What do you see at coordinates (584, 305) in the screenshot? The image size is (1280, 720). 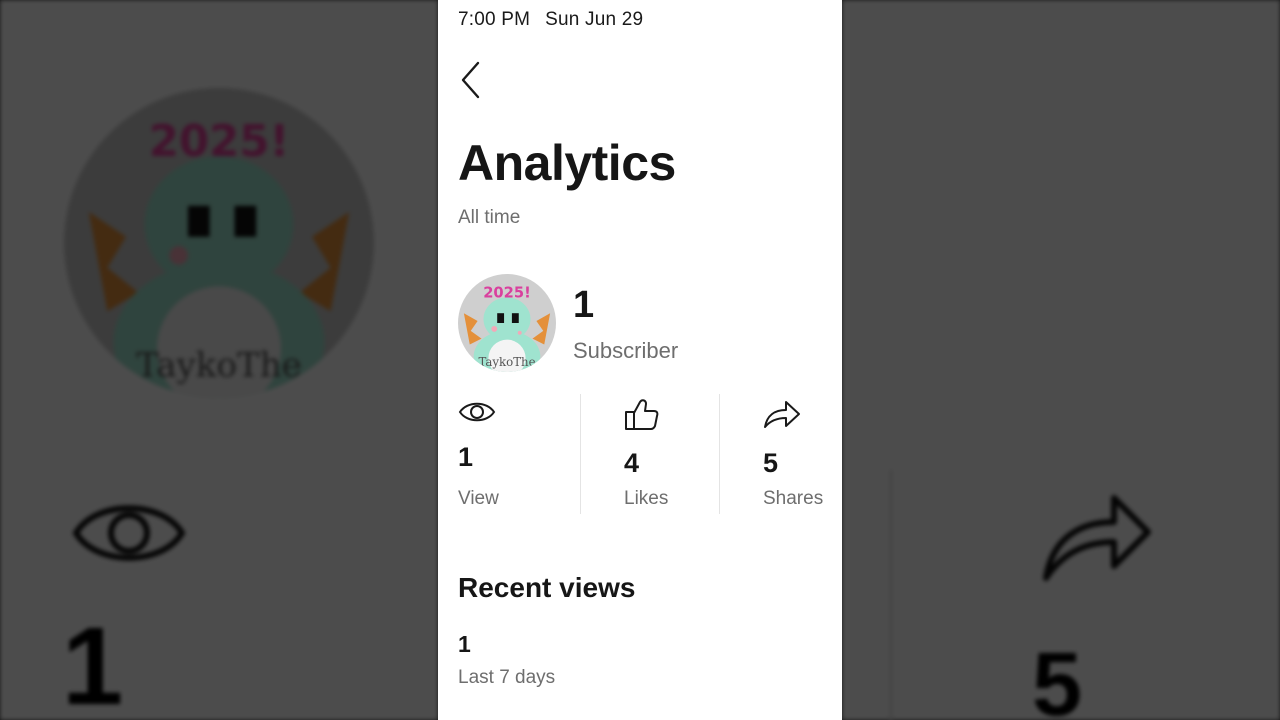 I see `subscriber-count: 1` at bounding box center [584, 305].